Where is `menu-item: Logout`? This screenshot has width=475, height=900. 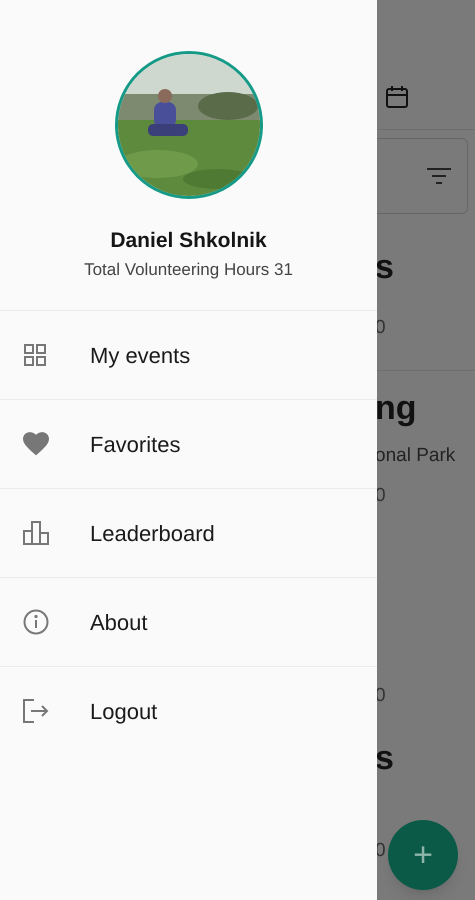
menu-item: Logout is located at coordinates (188, 710).